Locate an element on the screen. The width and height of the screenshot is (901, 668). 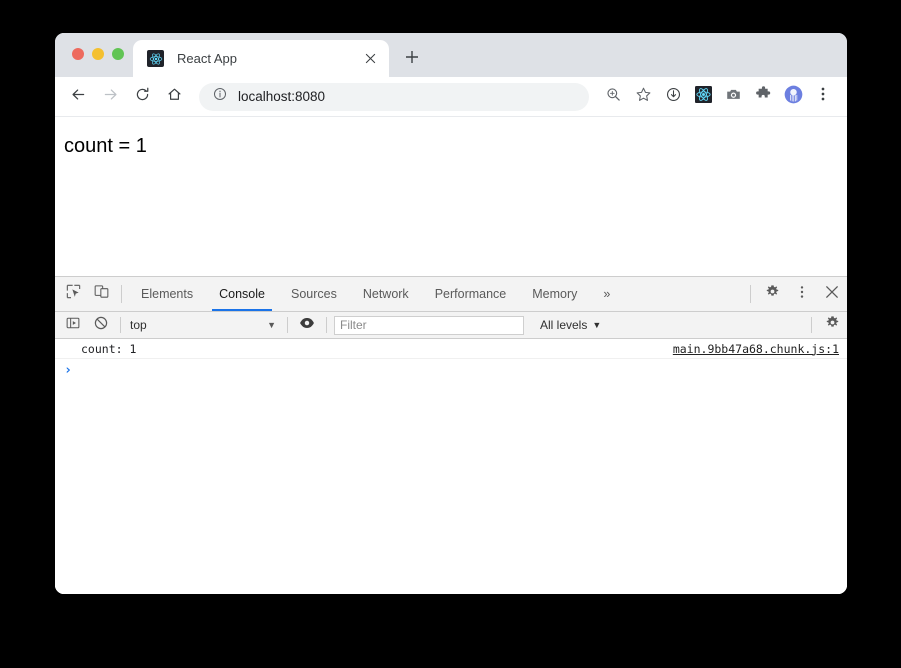
clear-console-icon is located at coordinates (101, 325).